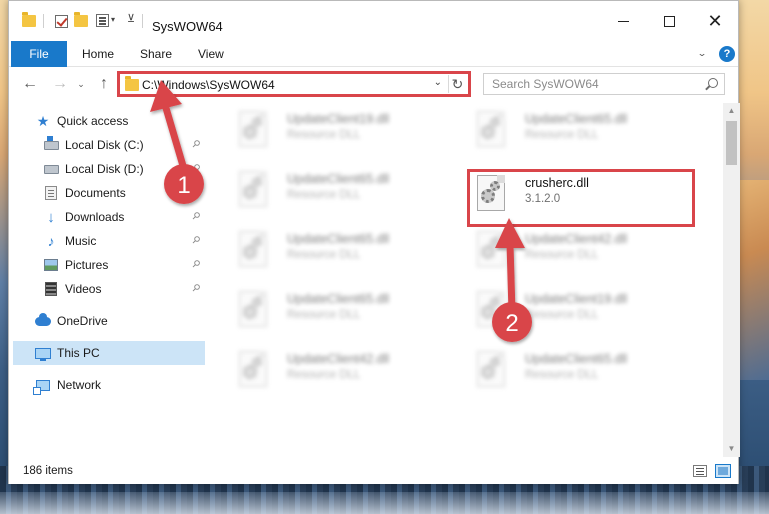  I want to click on sidebar-item-downloads: ↓ Downloads ⚲, so click(107, 217).